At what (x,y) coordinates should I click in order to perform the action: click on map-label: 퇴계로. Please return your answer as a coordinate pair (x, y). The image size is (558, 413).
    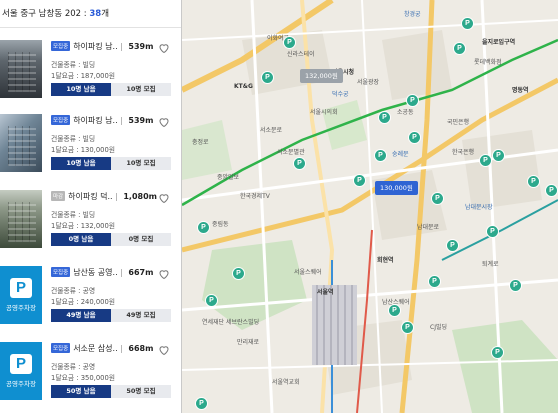
    Looking at the image, I should click on (490, 264).